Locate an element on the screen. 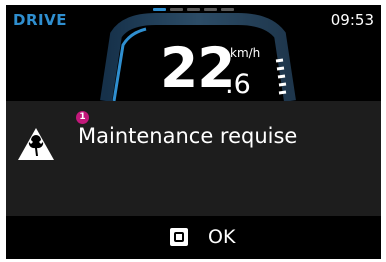 This screenshot has width=386, height=262. clock: 09:53 is located at coordinates (352, 20).